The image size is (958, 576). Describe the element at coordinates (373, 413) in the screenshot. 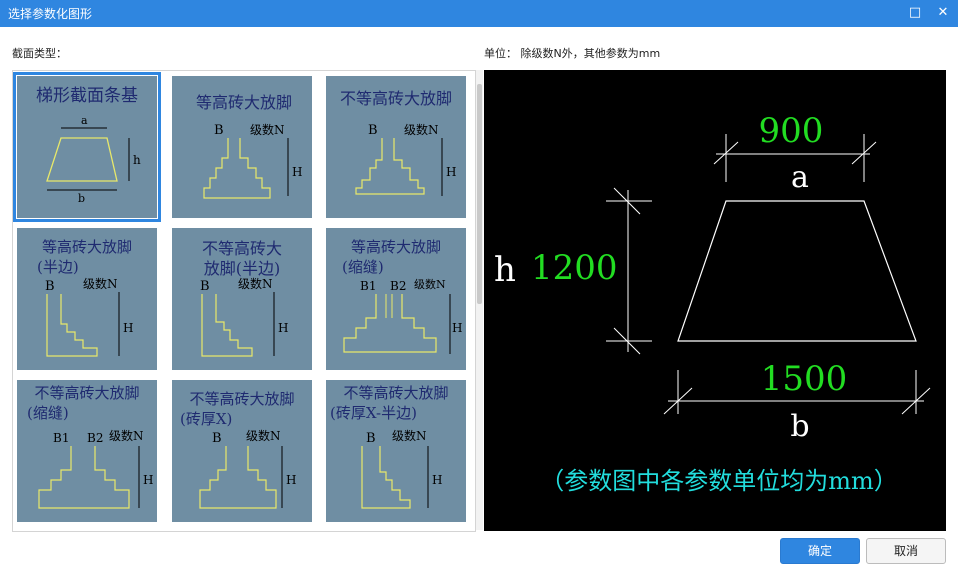

I see `shape-caption-sub: (砖厚X-半边)` at that location.